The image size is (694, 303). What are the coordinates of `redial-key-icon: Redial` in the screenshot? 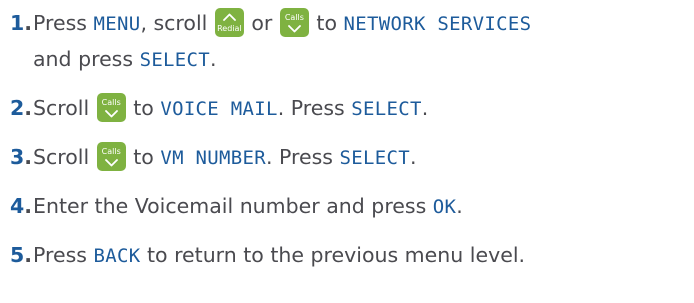 It's located at (229, 22).